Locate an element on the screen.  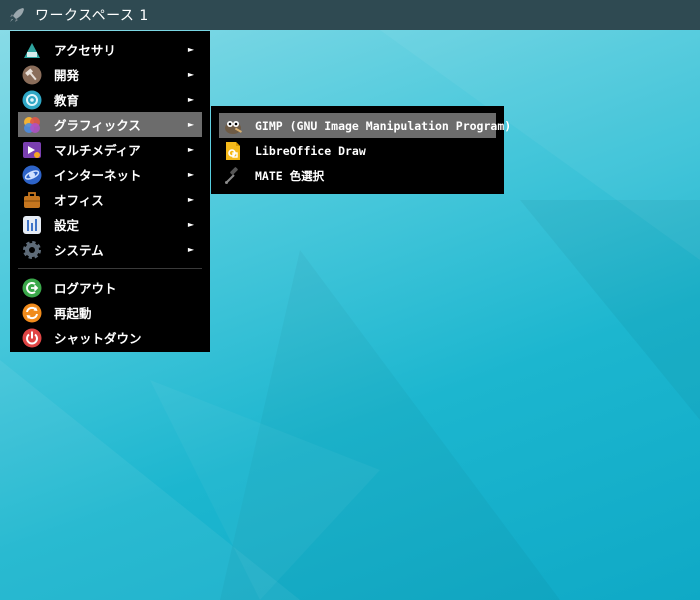
submenu-item-label: MATE 色選択 is located at coordinates (290, 175).